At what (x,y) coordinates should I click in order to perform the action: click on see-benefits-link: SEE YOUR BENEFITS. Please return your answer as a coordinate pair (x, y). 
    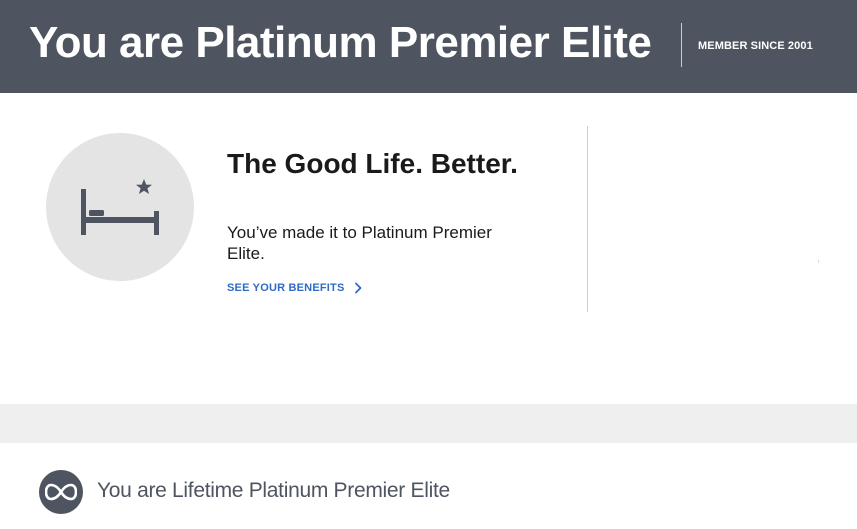
    Looking at the image, I should click on (295, 288).